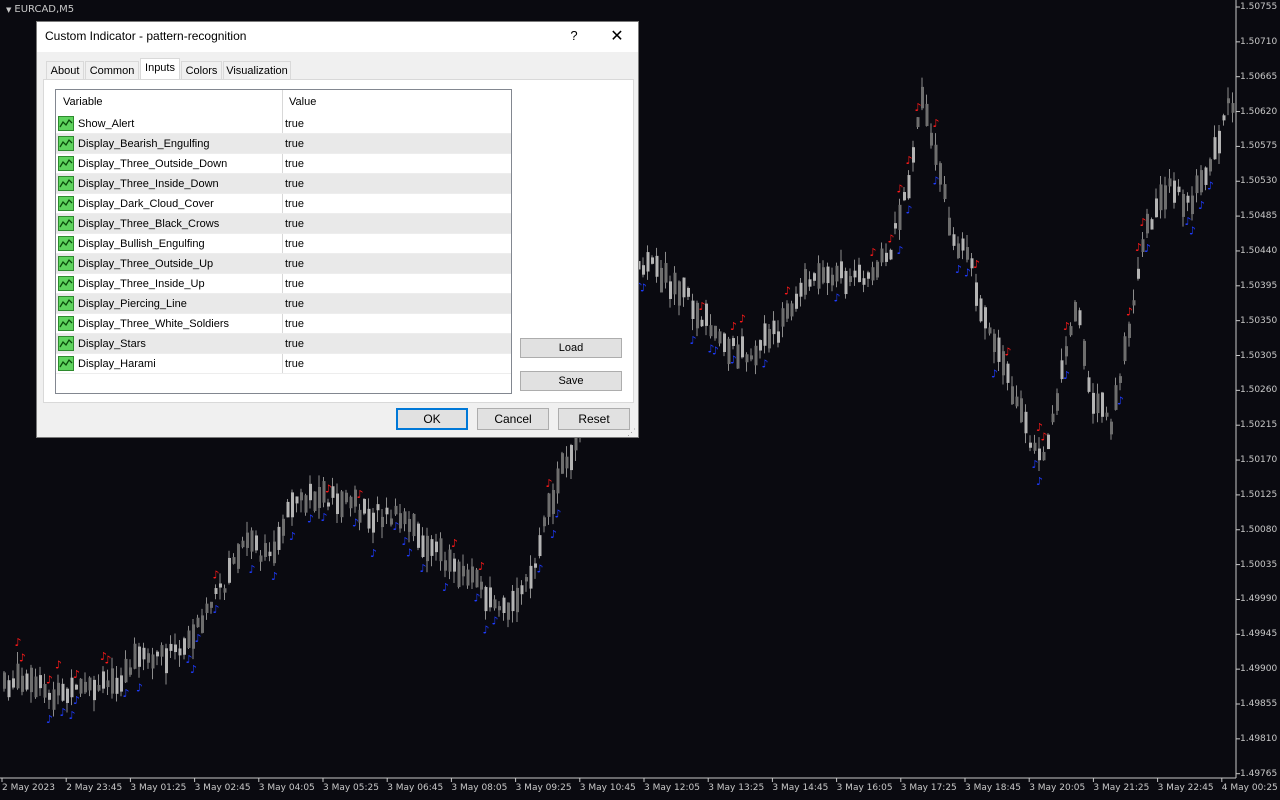  I want to click on table-row: Display_Bullish_Engulfing true, so click(283, 244).